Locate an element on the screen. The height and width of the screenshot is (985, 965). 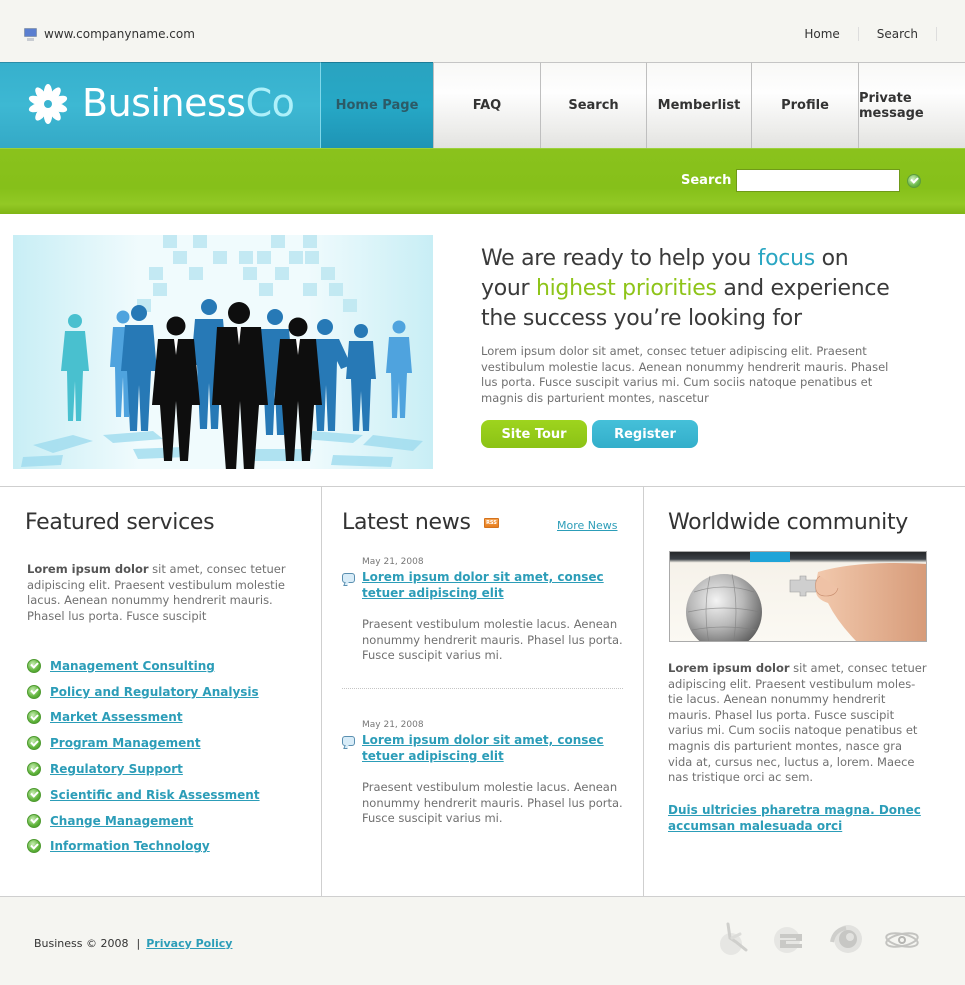
hero-title-highlight-priorities: highest priorities is located at coordinates (626, 288).